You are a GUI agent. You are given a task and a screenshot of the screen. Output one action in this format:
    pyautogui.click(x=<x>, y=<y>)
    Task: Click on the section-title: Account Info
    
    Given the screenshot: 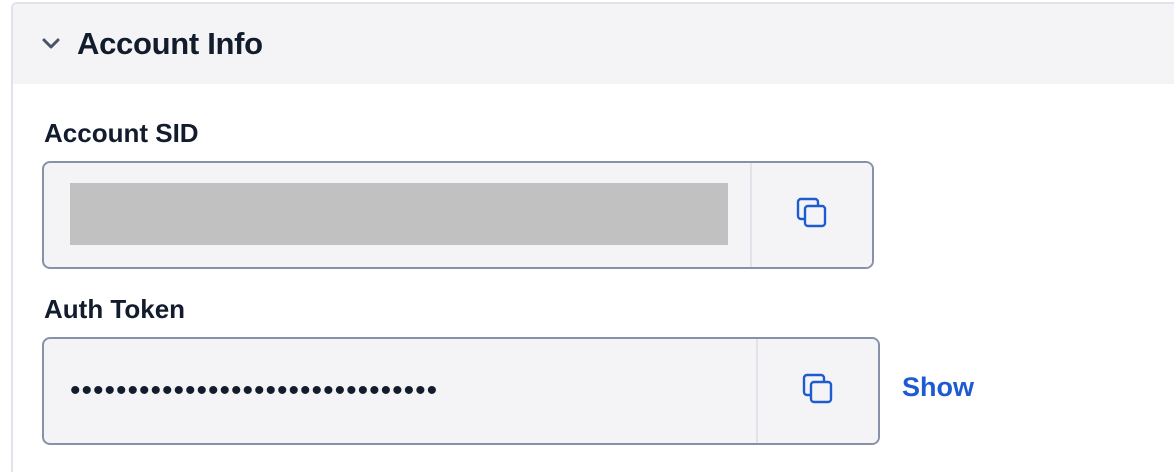 What is the action you would take?
    pyautogui.click(x=170, y=43)
    